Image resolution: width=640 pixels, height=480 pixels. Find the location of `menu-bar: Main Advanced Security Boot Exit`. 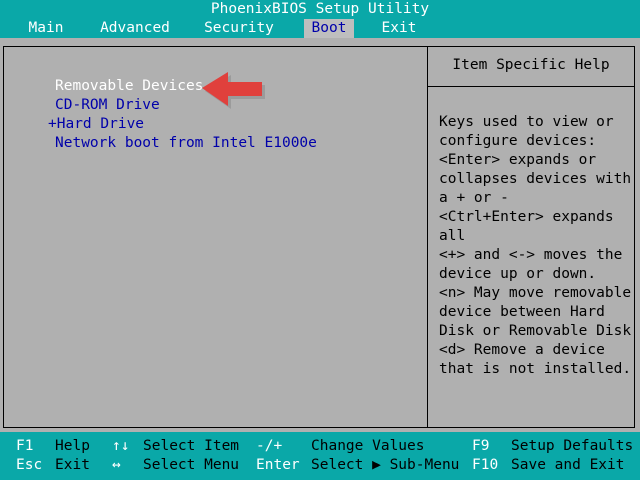

menu-bar: Main Advanced Security Boot Exit is located at coordinates (320, 28).